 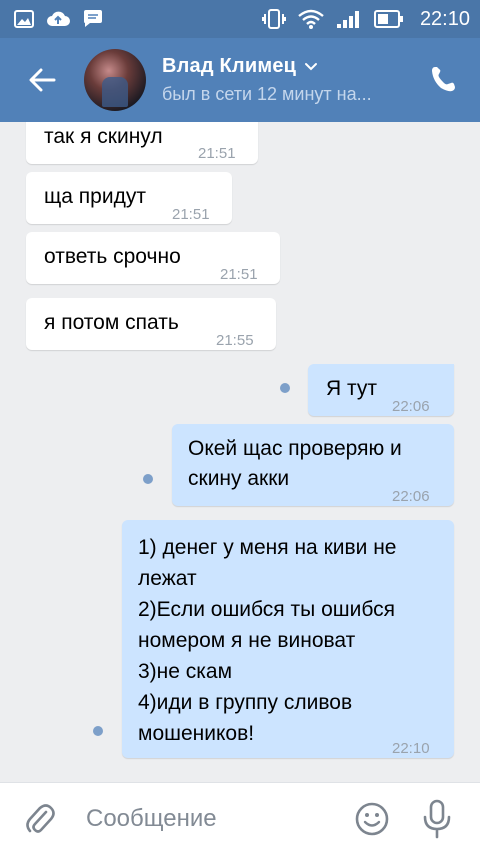 I want to click on microphone-icon, so click(x=437, y=819).